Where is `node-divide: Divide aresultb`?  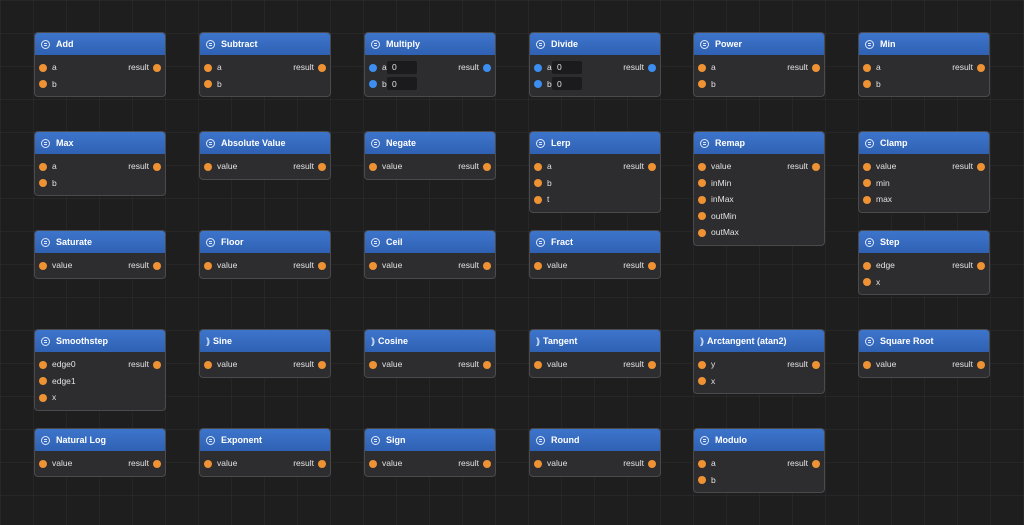
node-divide: Divide aresultb is located at coordinates (595, 64).